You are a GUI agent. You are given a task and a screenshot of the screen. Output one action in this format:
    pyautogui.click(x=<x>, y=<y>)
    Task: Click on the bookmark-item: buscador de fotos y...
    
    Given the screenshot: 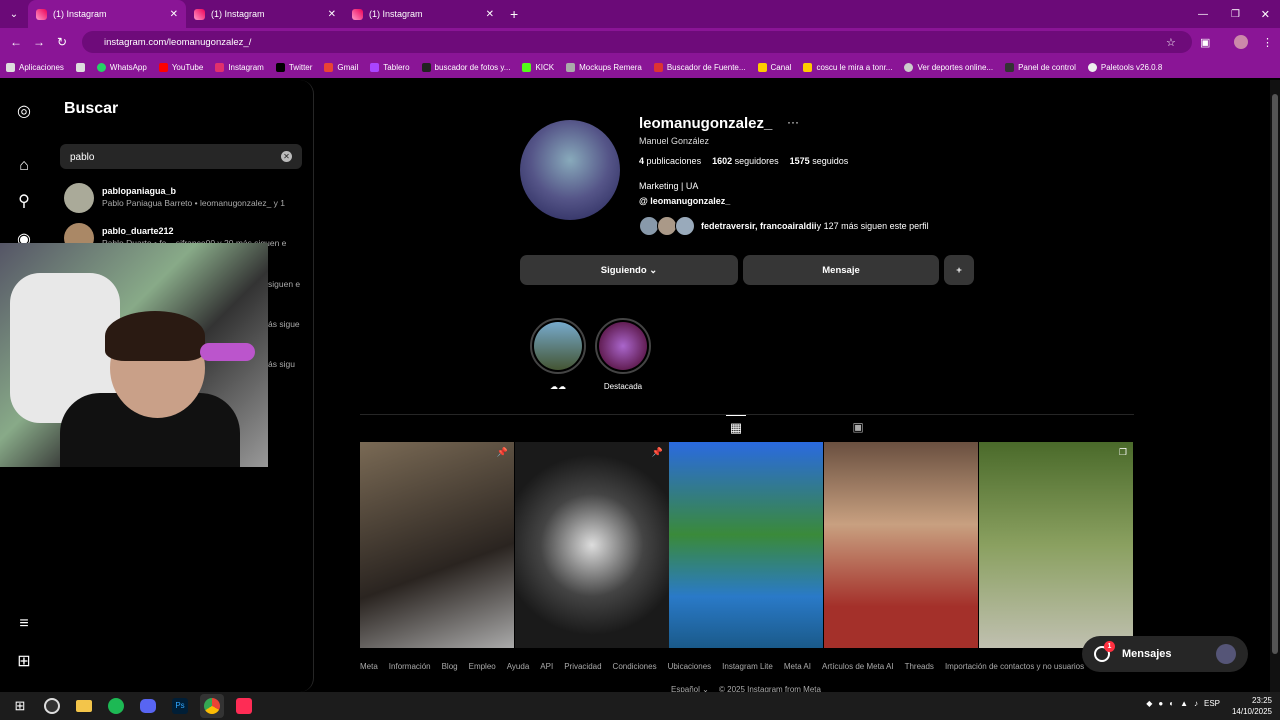 What is the action you would take?
    pyautogui.click(x=465, y=67)
    